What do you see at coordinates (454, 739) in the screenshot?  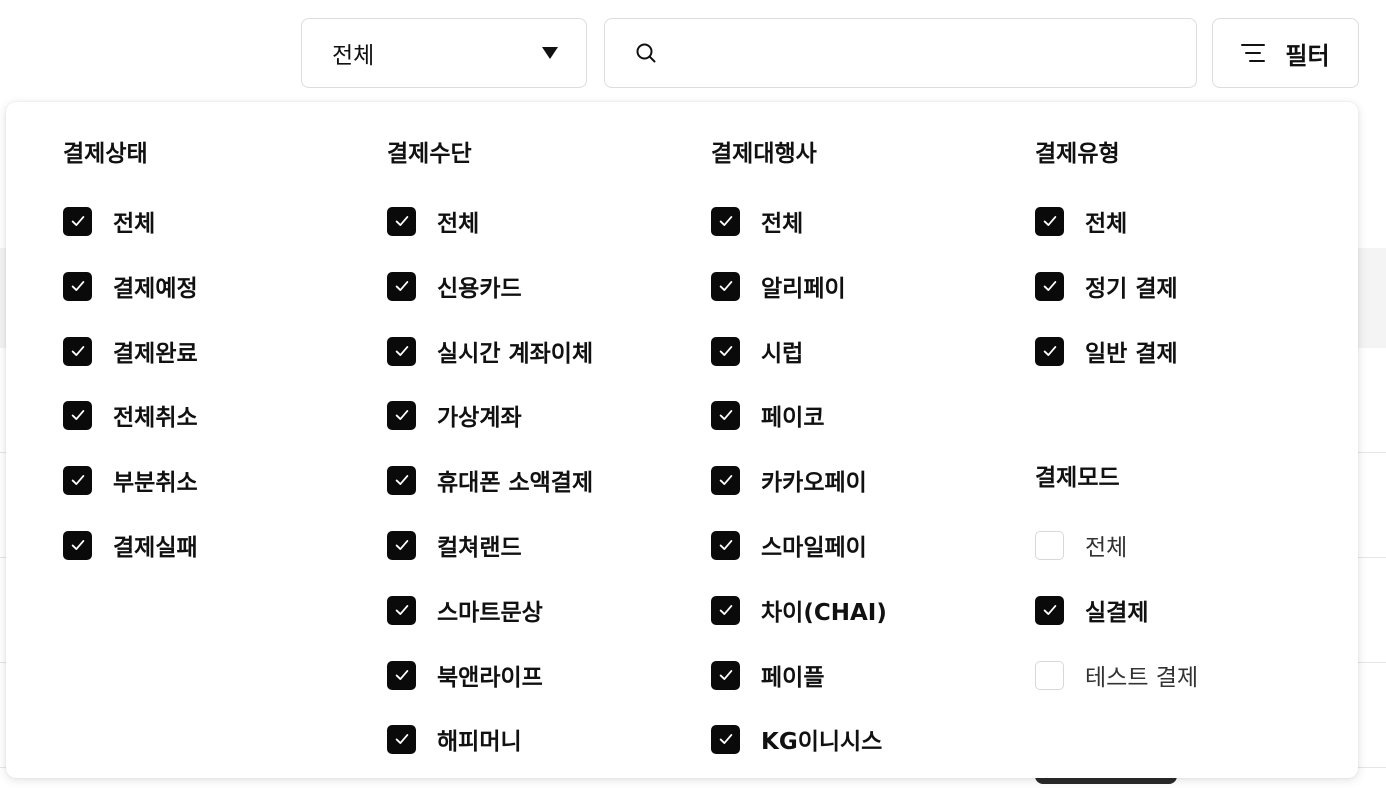 I see `payment-method-option: 해피머니` at bounding box center [454, 739].